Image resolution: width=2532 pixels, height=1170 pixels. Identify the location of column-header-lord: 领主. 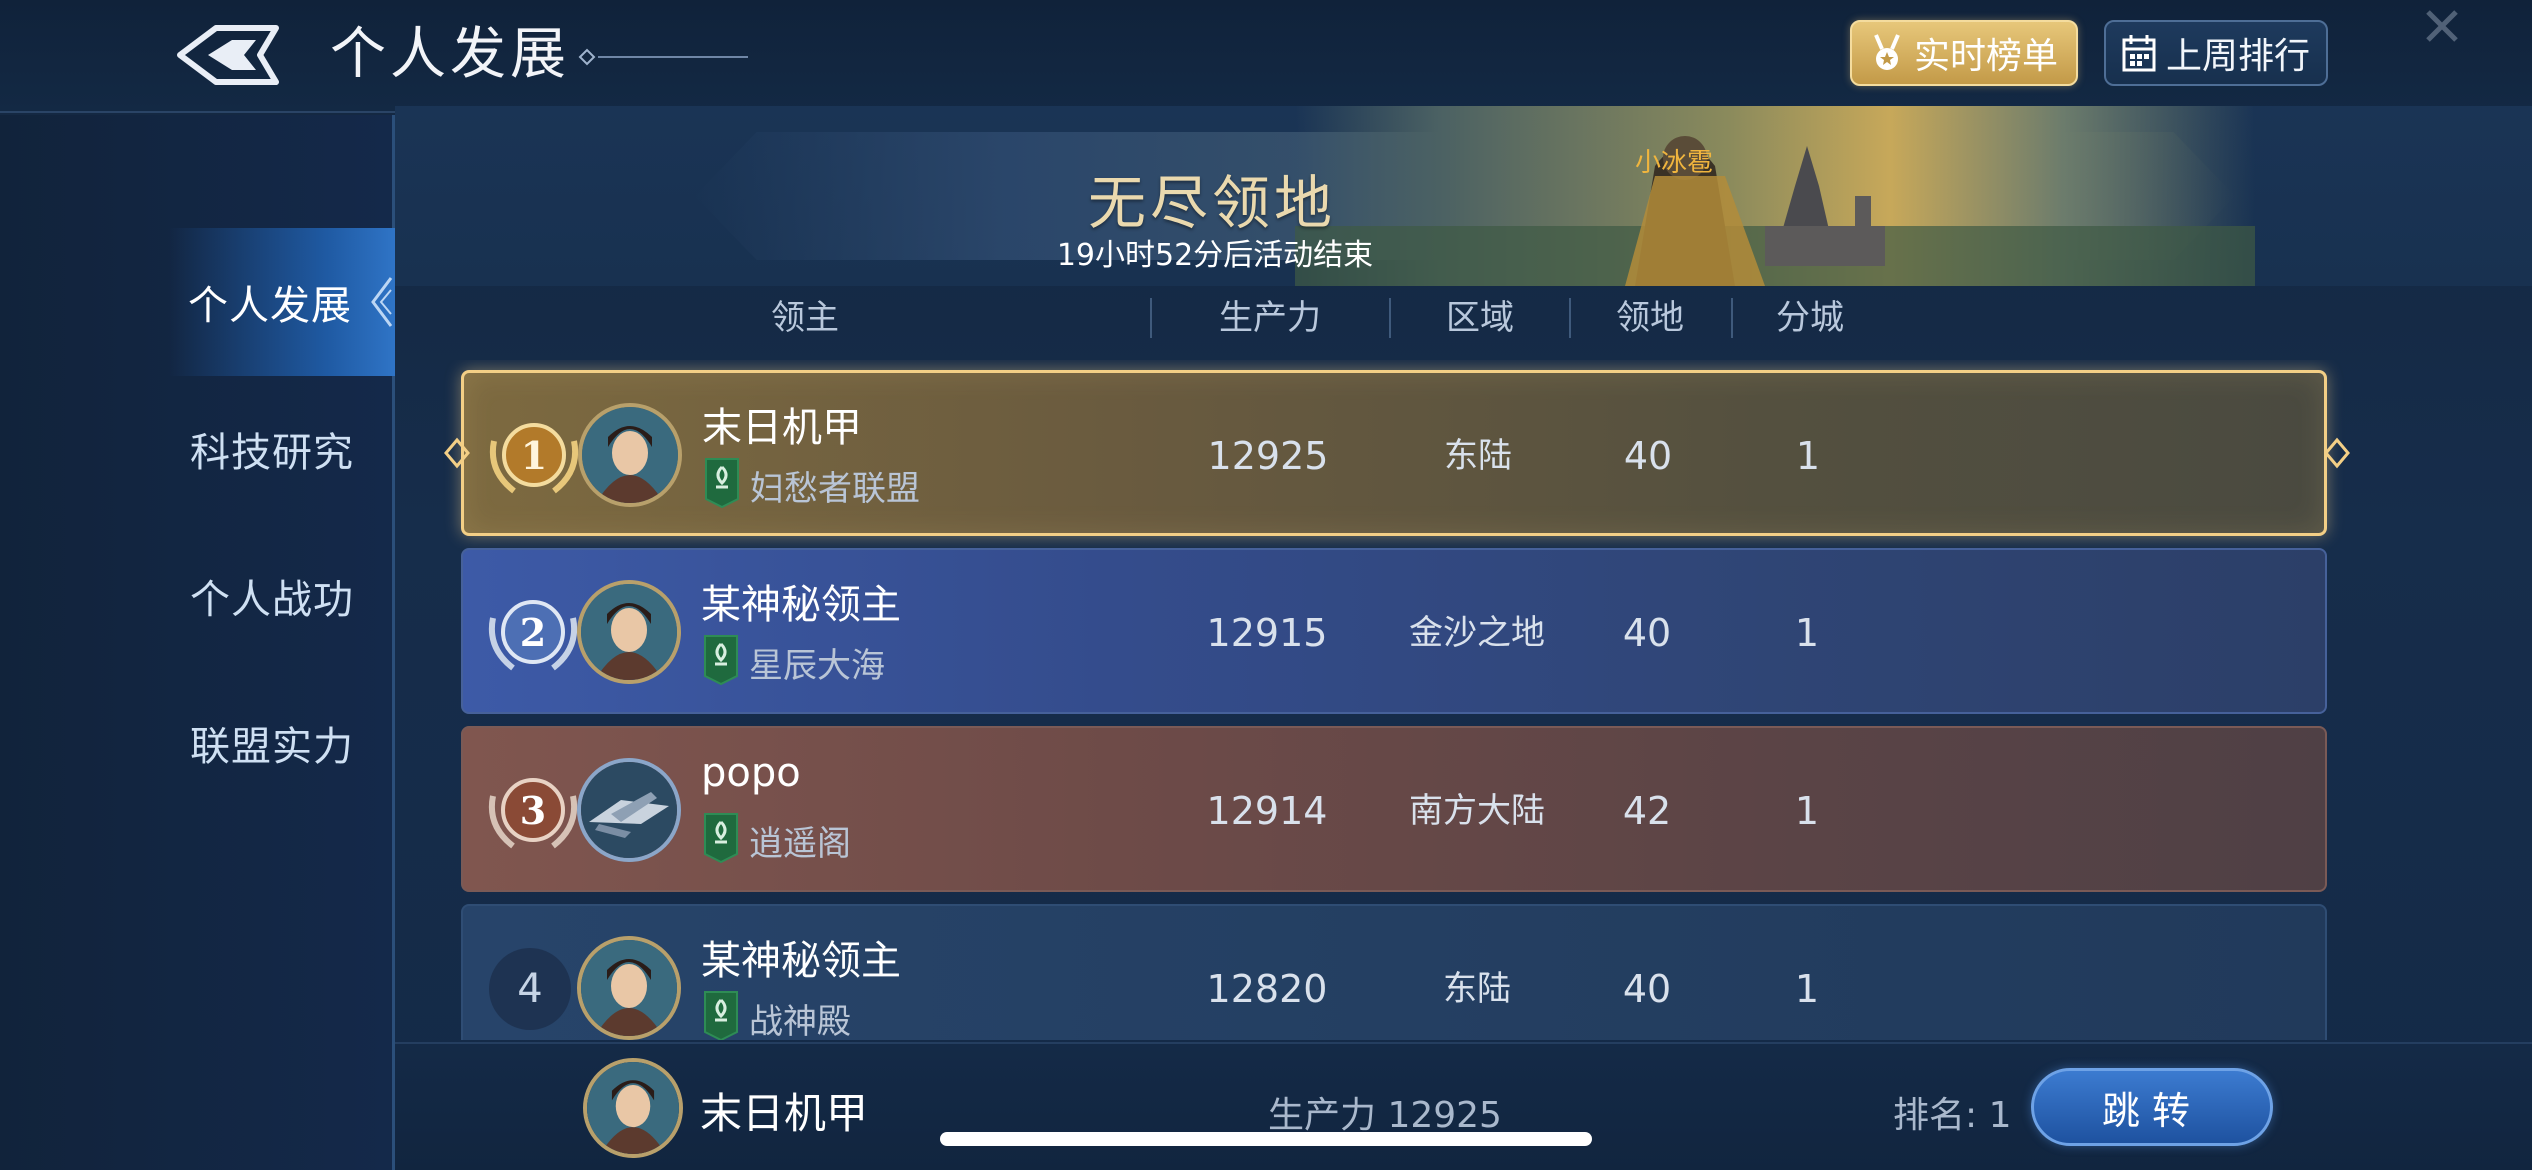
(805, 318).